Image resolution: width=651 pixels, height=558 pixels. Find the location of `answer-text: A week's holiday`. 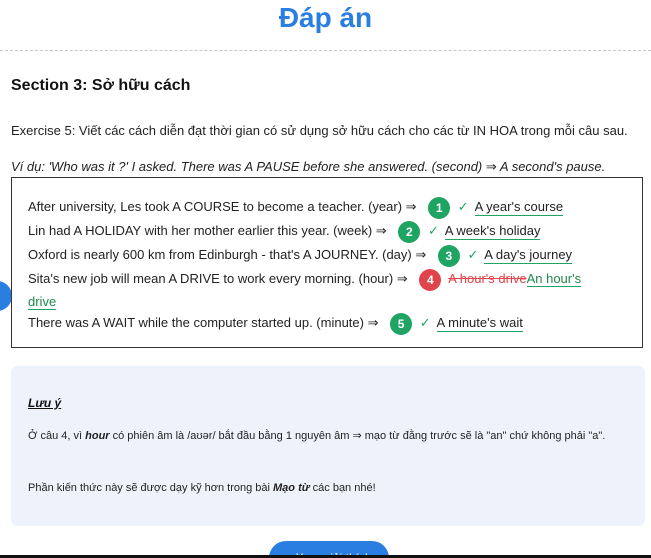

answer-text: A week's holiday is located at coordinates (492, 231).